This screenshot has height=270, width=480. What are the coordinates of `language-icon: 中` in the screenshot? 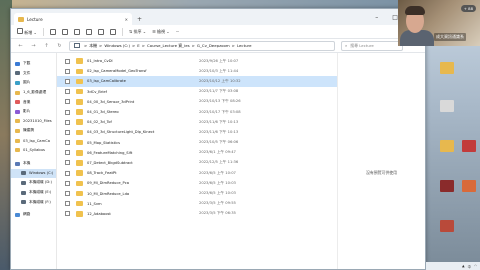 It's located at (469, 266).